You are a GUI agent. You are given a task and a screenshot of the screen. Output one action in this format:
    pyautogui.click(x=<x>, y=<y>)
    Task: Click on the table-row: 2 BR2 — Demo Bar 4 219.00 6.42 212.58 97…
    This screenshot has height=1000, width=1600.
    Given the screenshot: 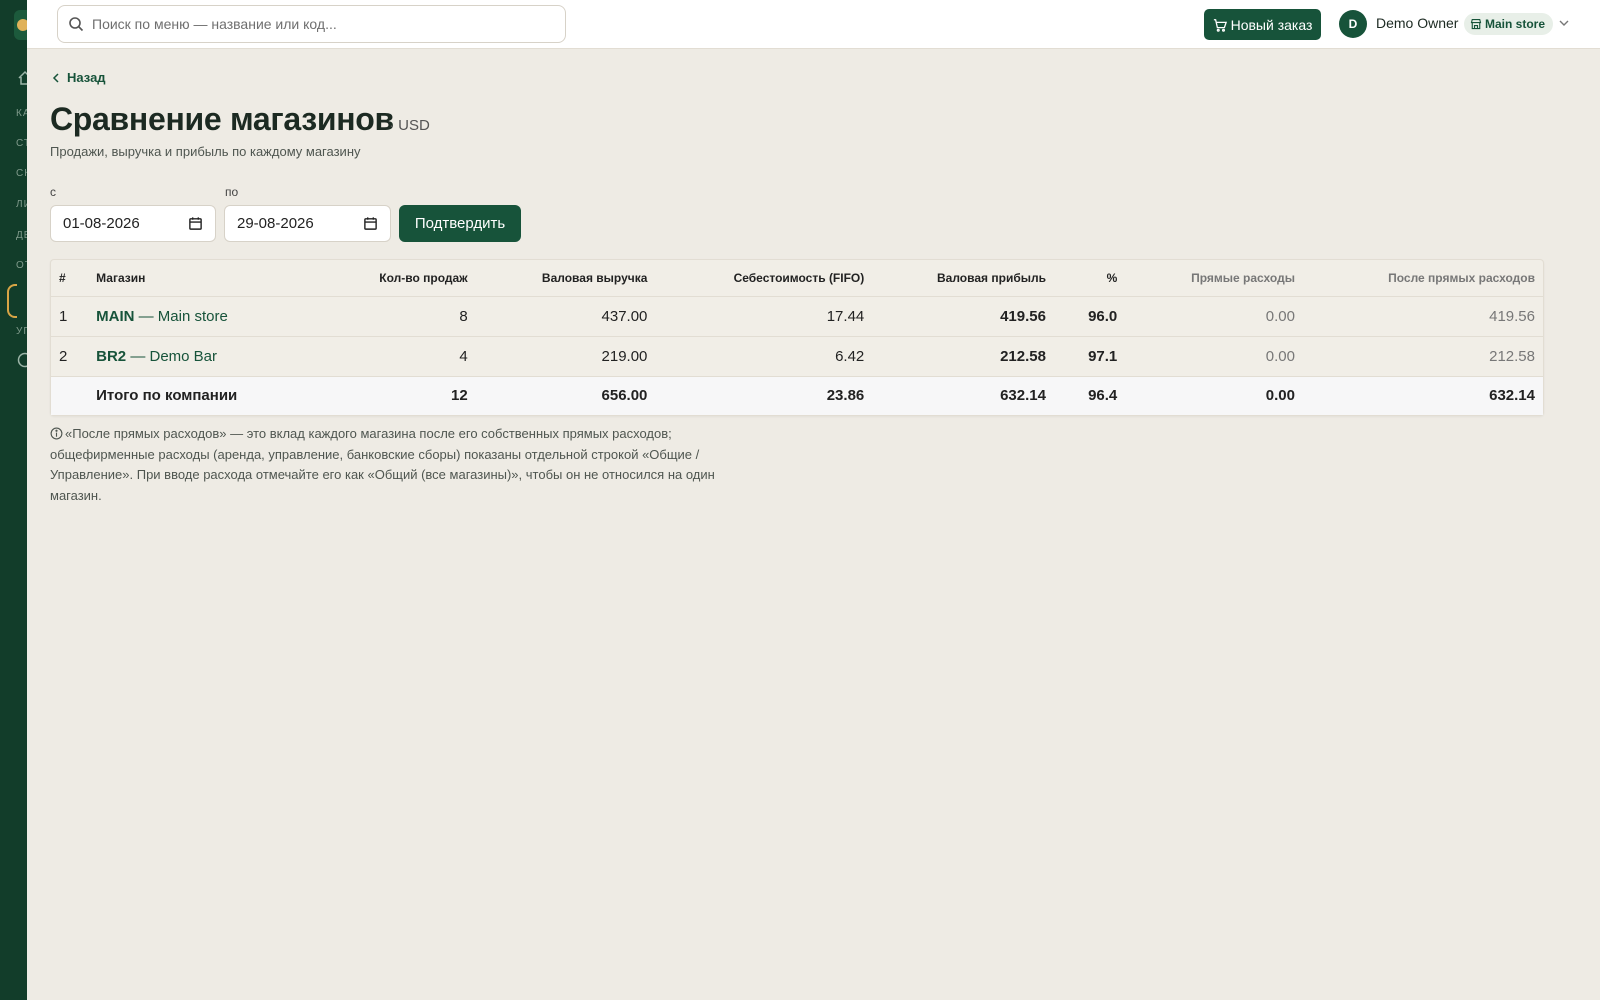 What is the action you would take?
    pyautogui.click(x=797, y=355)
    